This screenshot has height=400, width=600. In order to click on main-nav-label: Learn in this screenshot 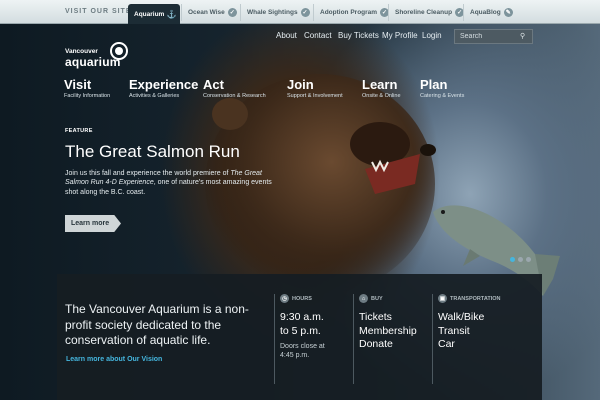, I will do `click(380, 84)`.